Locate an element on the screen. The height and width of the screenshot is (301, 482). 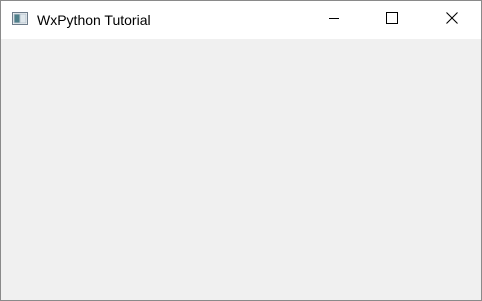
window-title: WxPython Tutorial is located at coordinates (94, 20).